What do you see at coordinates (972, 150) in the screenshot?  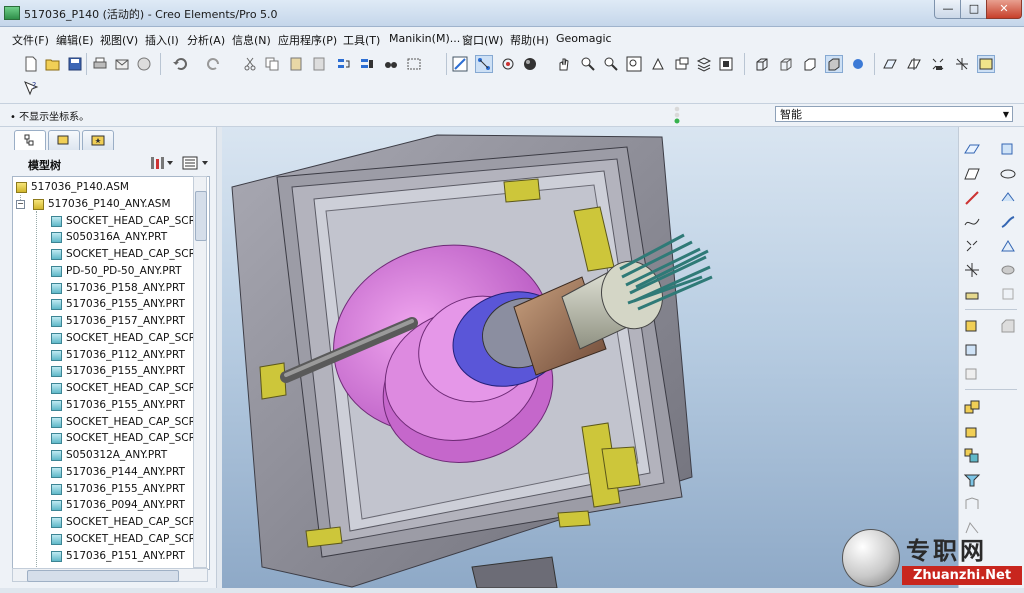 I see `sketch-plane-icon` at bounding box center [972, 150].